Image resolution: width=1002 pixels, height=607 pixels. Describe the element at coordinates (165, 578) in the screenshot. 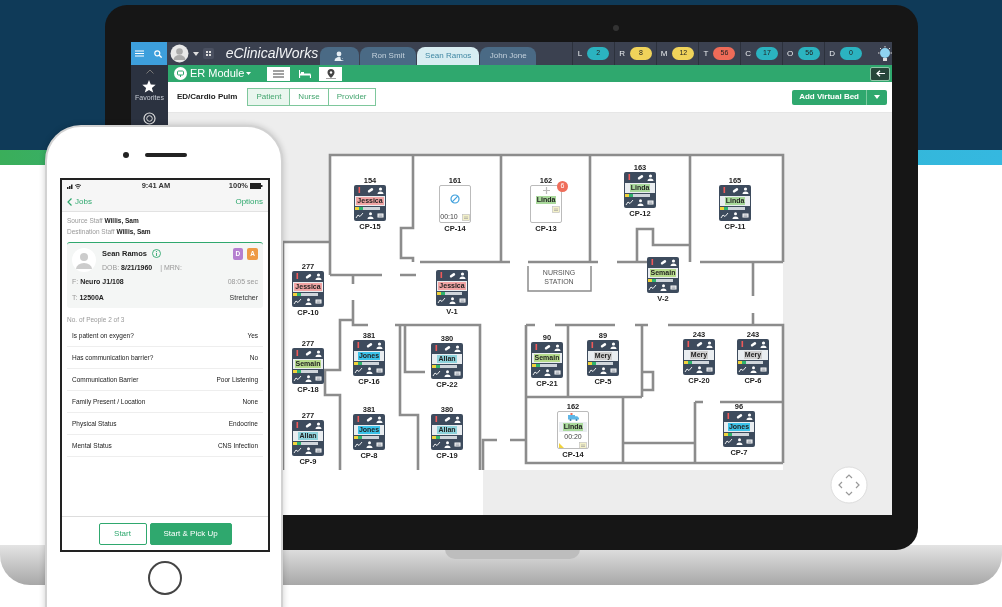

I see `home-button` at that location.